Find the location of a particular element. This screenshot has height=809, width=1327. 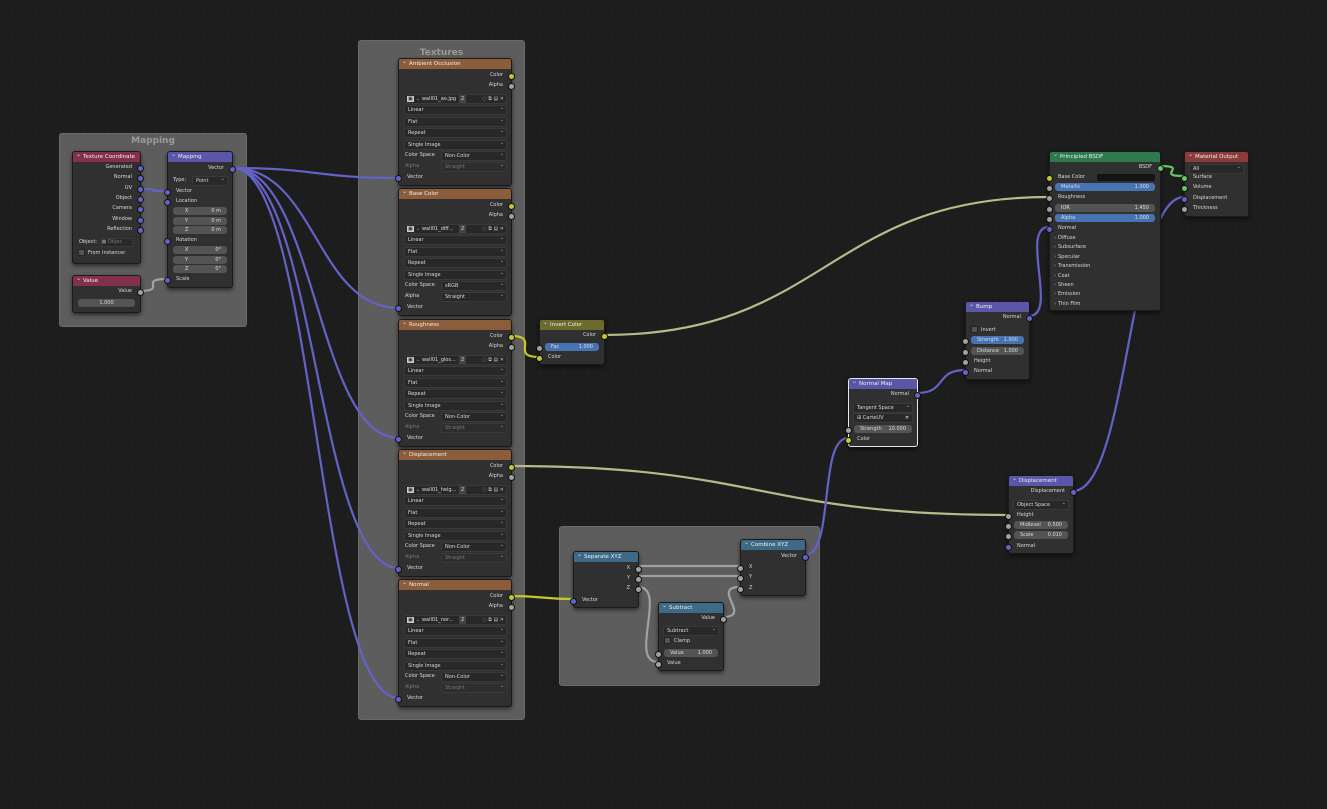

bsdf-panel-coat: › Coat is located at coordinates (1105, 276).